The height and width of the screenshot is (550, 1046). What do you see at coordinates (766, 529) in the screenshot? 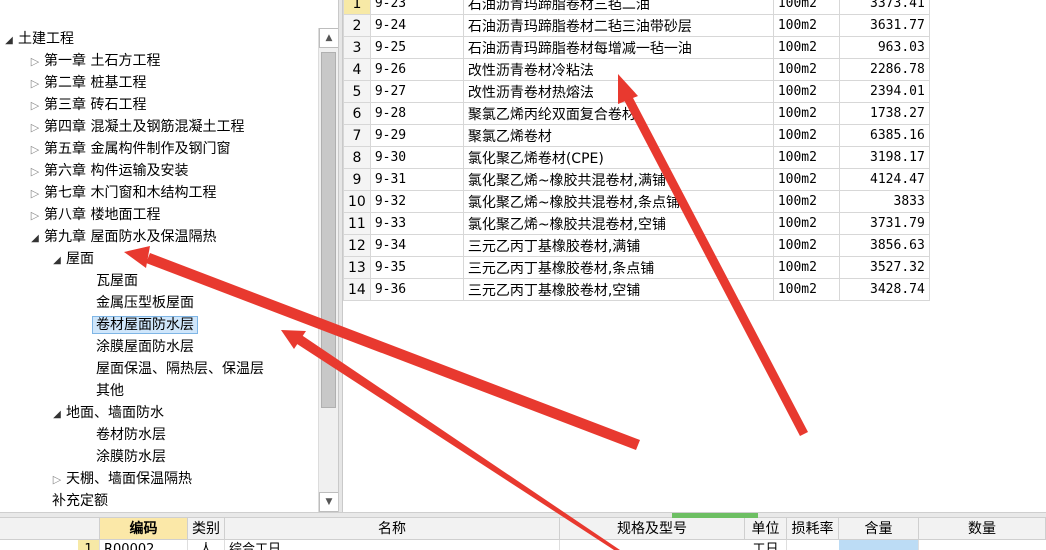
I see `column-header-unit: 单位` at bounding box center [766, 529].